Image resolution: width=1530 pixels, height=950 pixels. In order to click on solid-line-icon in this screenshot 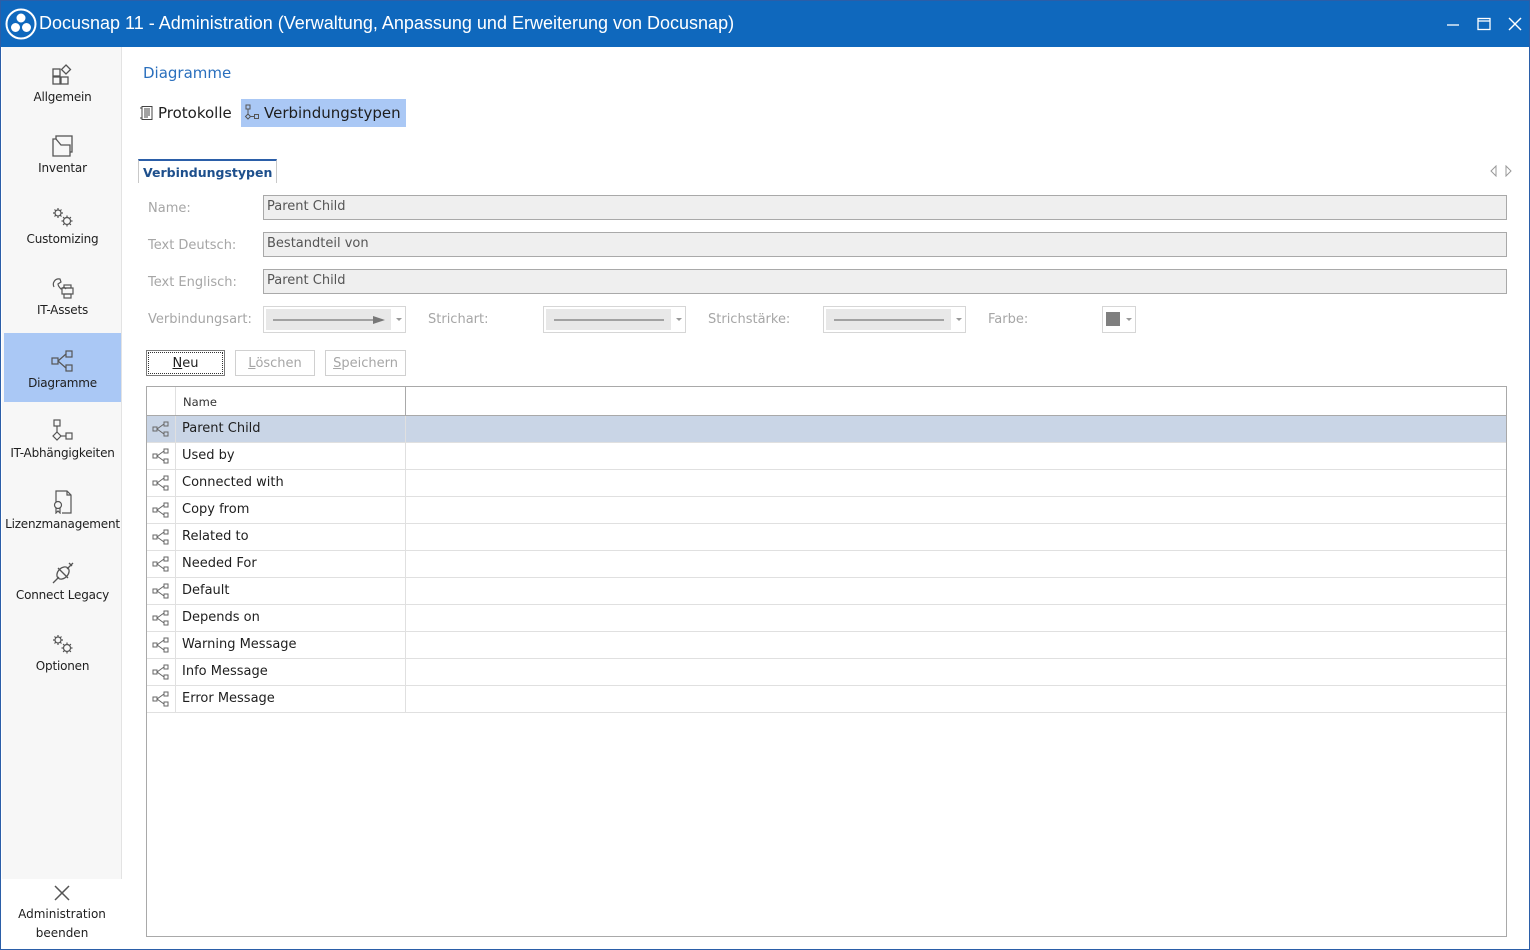, I will do `click(608, 319)`.